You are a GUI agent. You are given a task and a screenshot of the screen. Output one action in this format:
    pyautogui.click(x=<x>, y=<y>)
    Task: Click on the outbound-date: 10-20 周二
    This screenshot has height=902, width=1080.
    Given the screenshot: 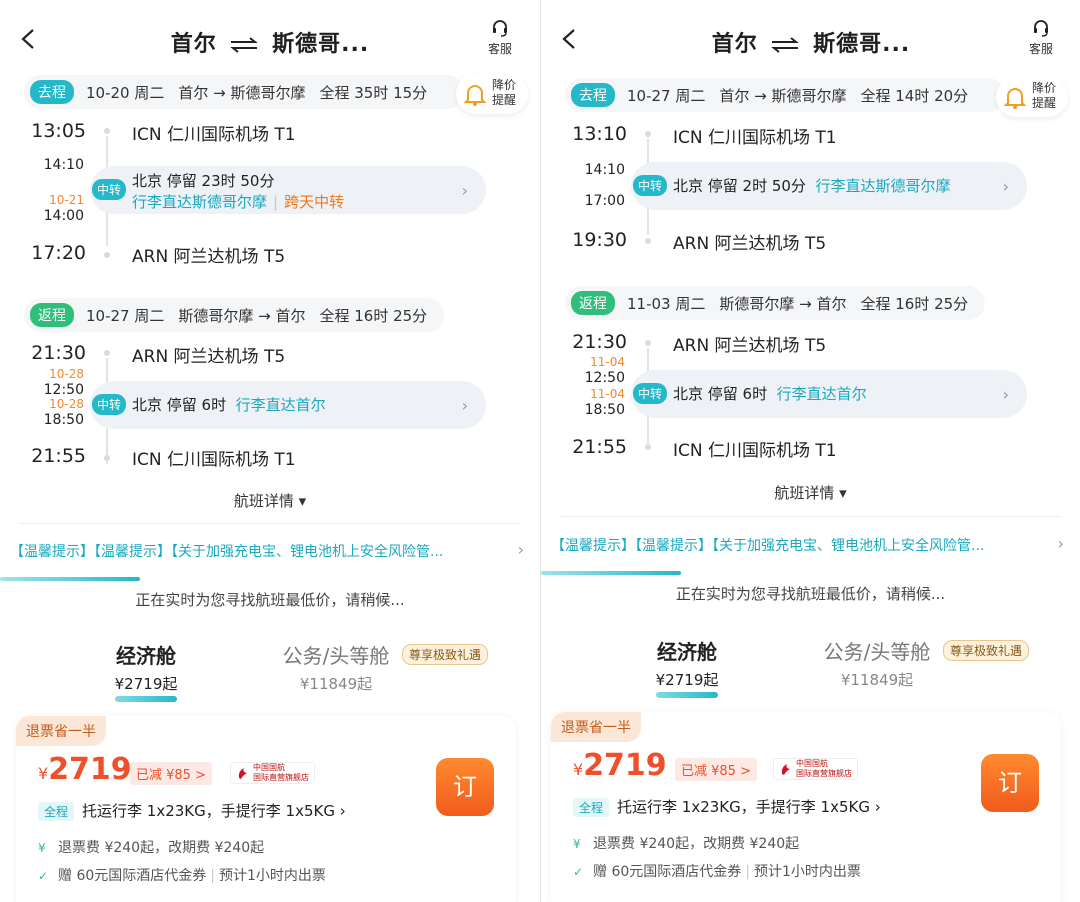 What is the action you would take?
    pyautogui.click(x=125, y=92)
    